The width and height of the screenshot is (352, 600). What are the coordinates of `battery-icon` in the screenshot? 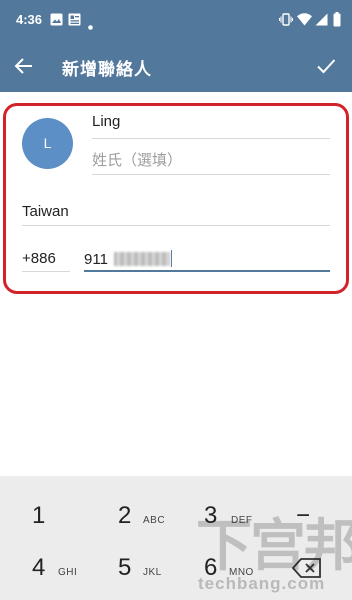 It's located at (337, 22).